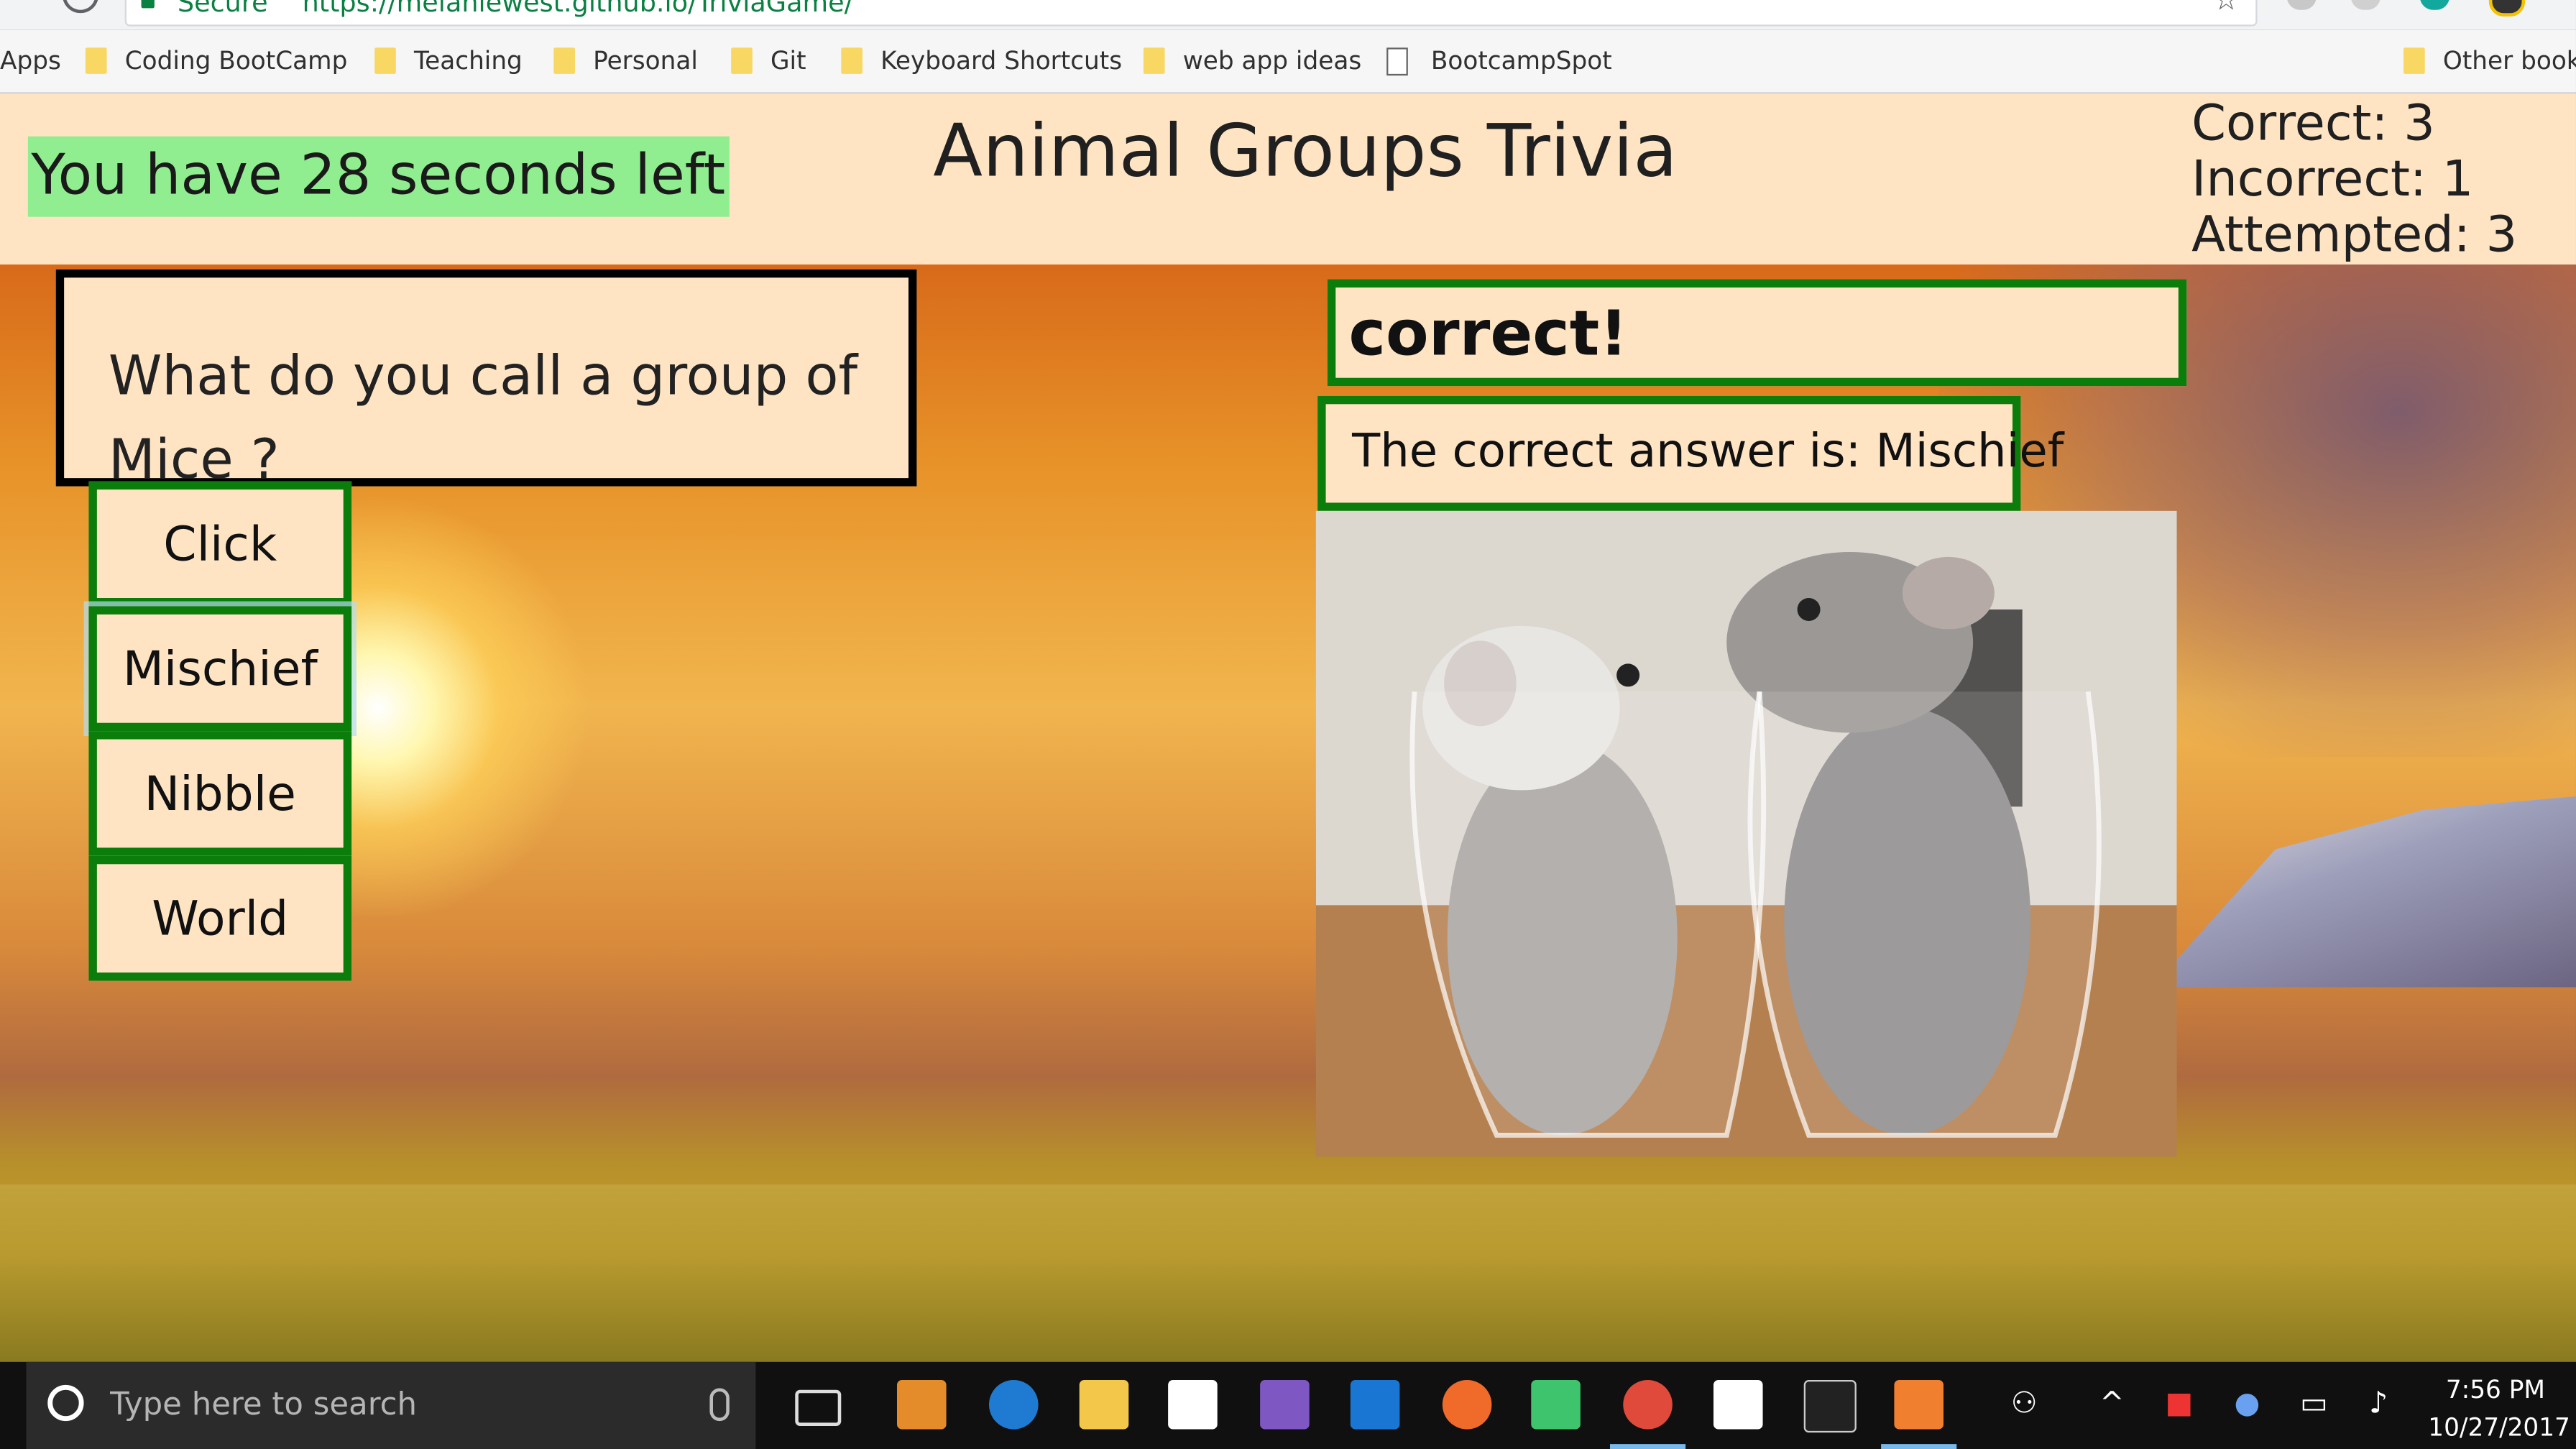 The image size is (2576, 1449). I want to click on bookmark-label: Coding BootCamp, so click(236, 60).